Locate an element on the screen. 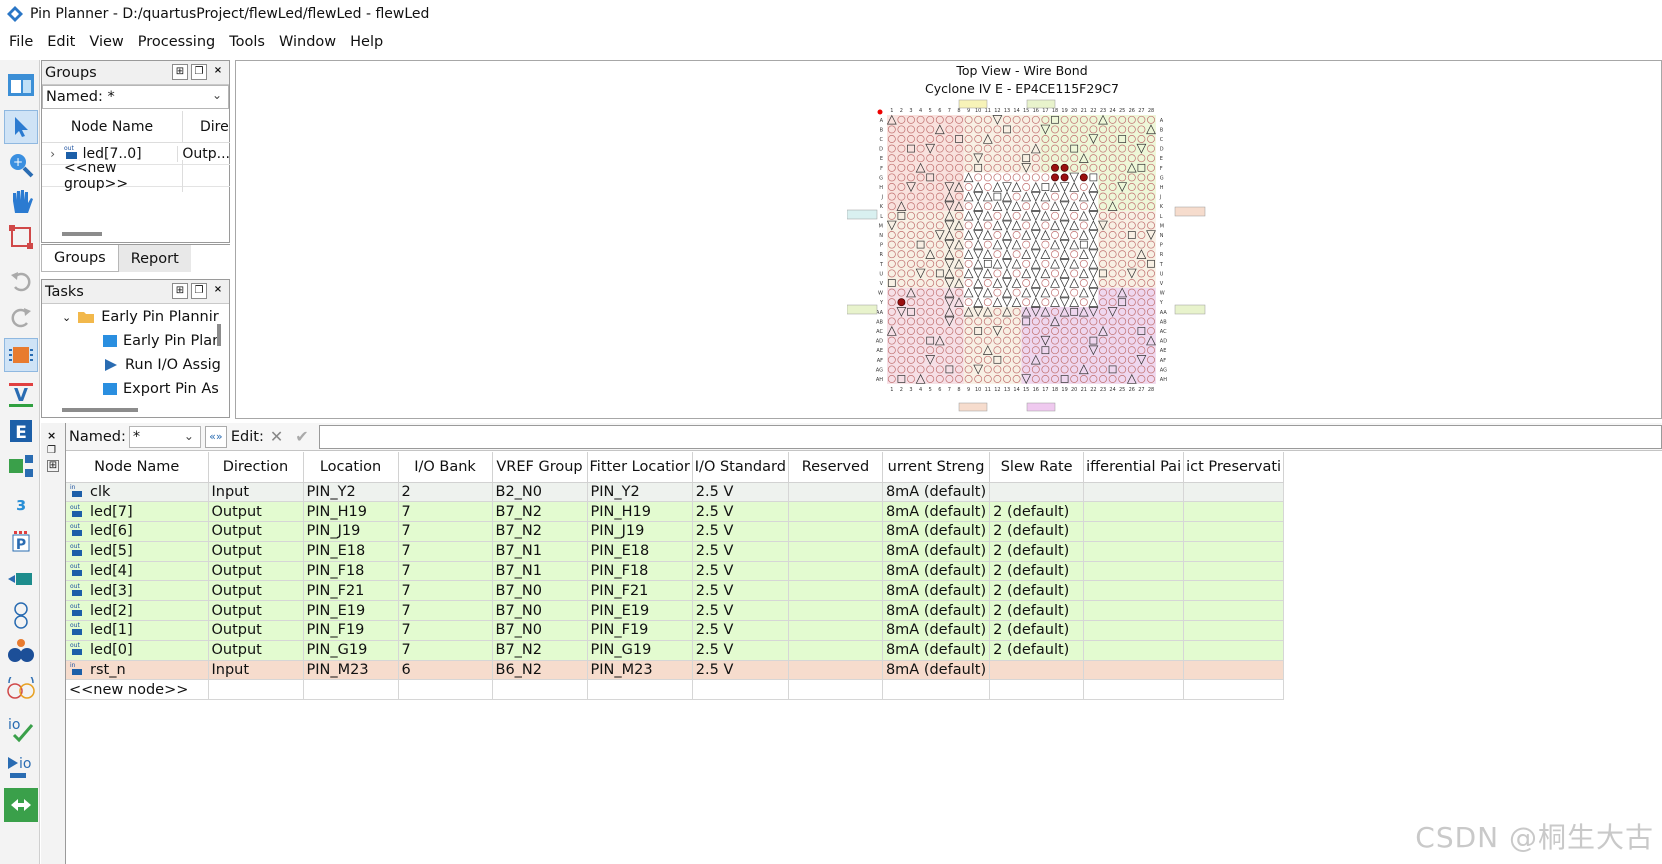 This screenshot has width=1662, height=864. cell-node-name: in rst_n is located at coordinates (137, 670).